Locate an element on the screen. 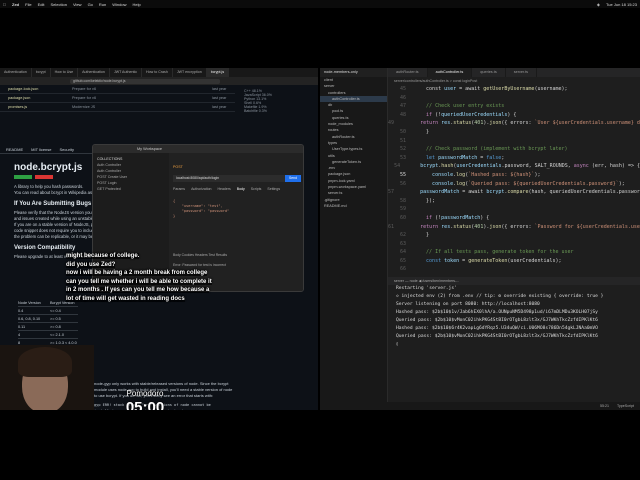  menu-run: Run is located at coordinates (102, 4).